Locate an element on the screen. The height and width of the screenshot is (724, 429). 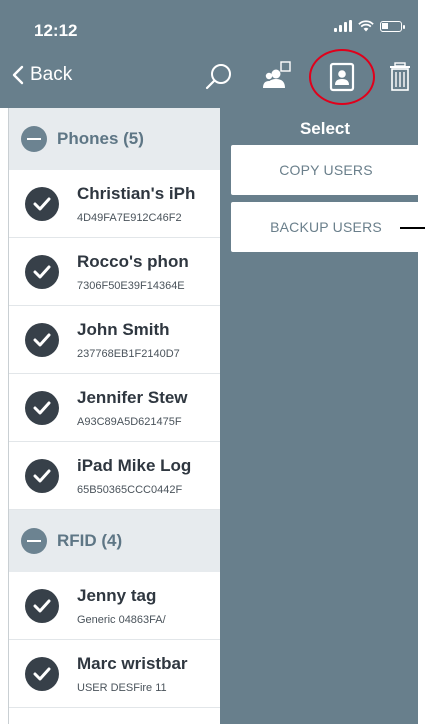
list-item: iPad Mike Log 65B50365CCC0442F is located at coordinates (114, 476).